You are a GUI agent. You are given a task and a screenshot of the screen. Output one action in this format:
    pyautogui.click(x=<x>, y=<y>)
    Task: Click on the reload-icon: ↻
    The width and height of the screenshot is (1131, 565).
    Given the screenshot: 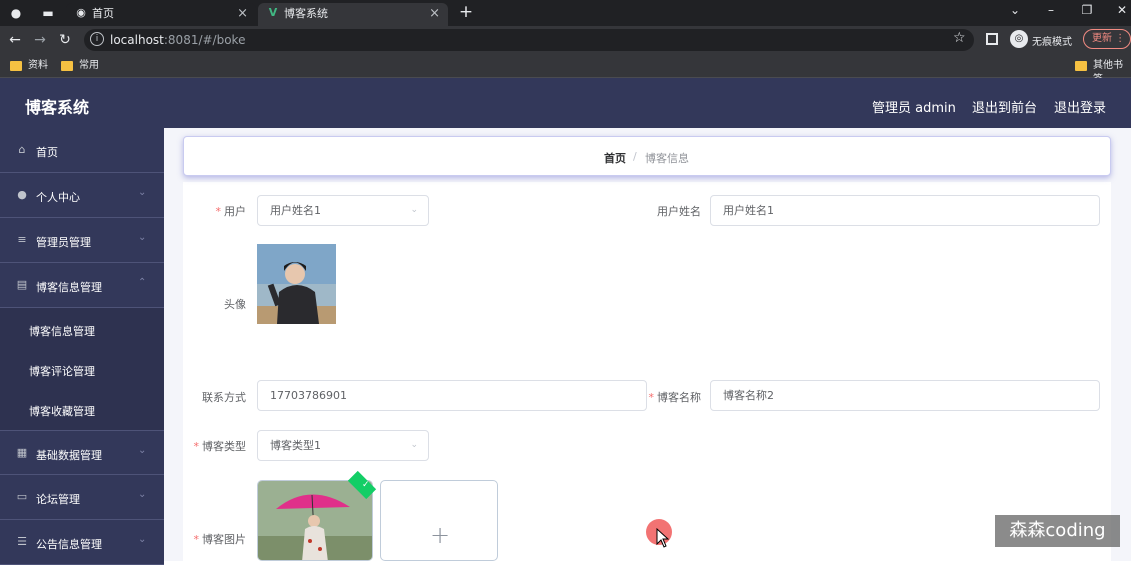 What is the action you would take?
    pyautogui.click(x=65, y=40)
    